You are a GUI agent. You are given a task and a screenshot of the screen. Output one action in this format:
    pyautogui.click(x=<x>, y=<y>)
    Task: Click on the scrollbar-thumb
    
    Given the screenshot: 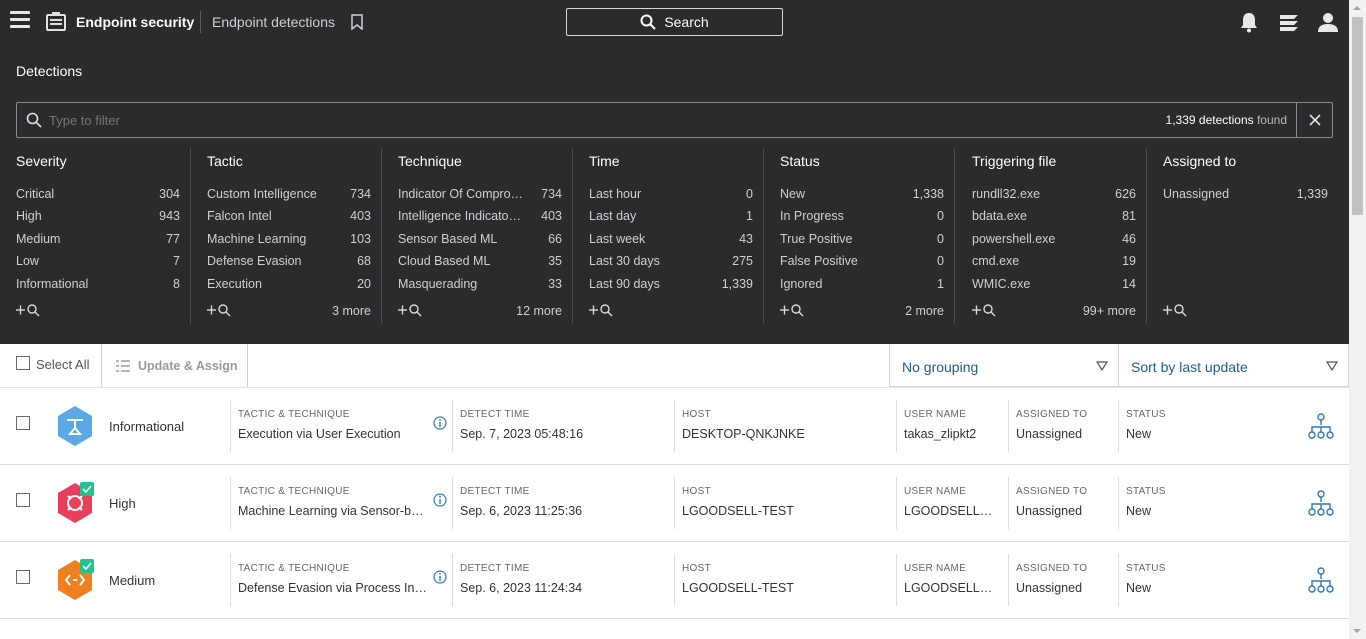 What is the action you would take?
    pyautogui.click(x=1357, y=116)
    